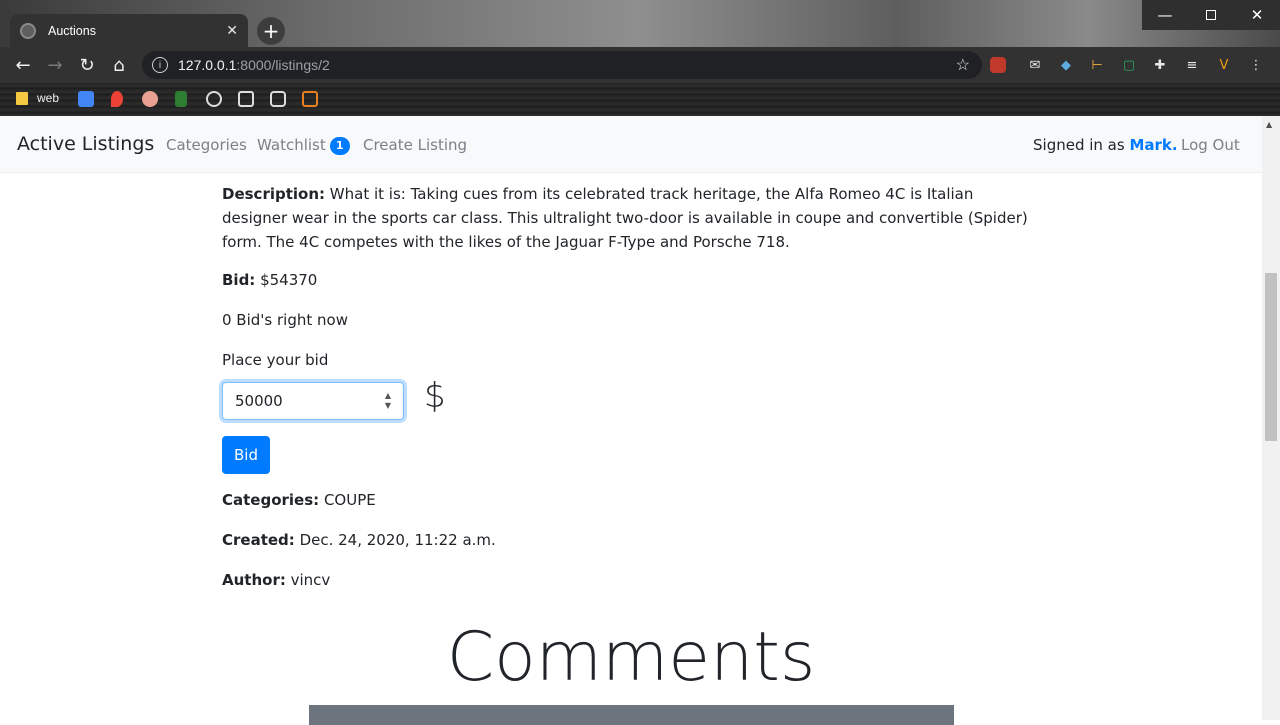 Image resolution: width=1280 pixels, height=725 pixels. I want to click on bid-count: 0 Bid's right now, so click(285, 320).